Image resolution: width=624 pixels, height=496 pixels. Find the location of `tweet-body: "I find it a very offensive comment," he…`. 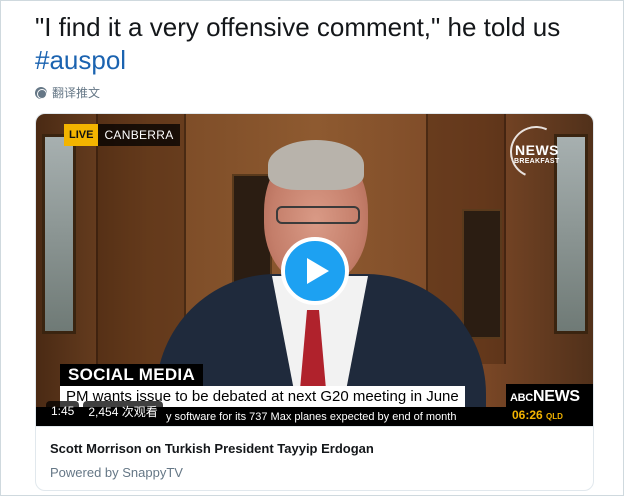

tweet-body: "I find it a very offensive comment," he… is located at coordinates (298, 27).